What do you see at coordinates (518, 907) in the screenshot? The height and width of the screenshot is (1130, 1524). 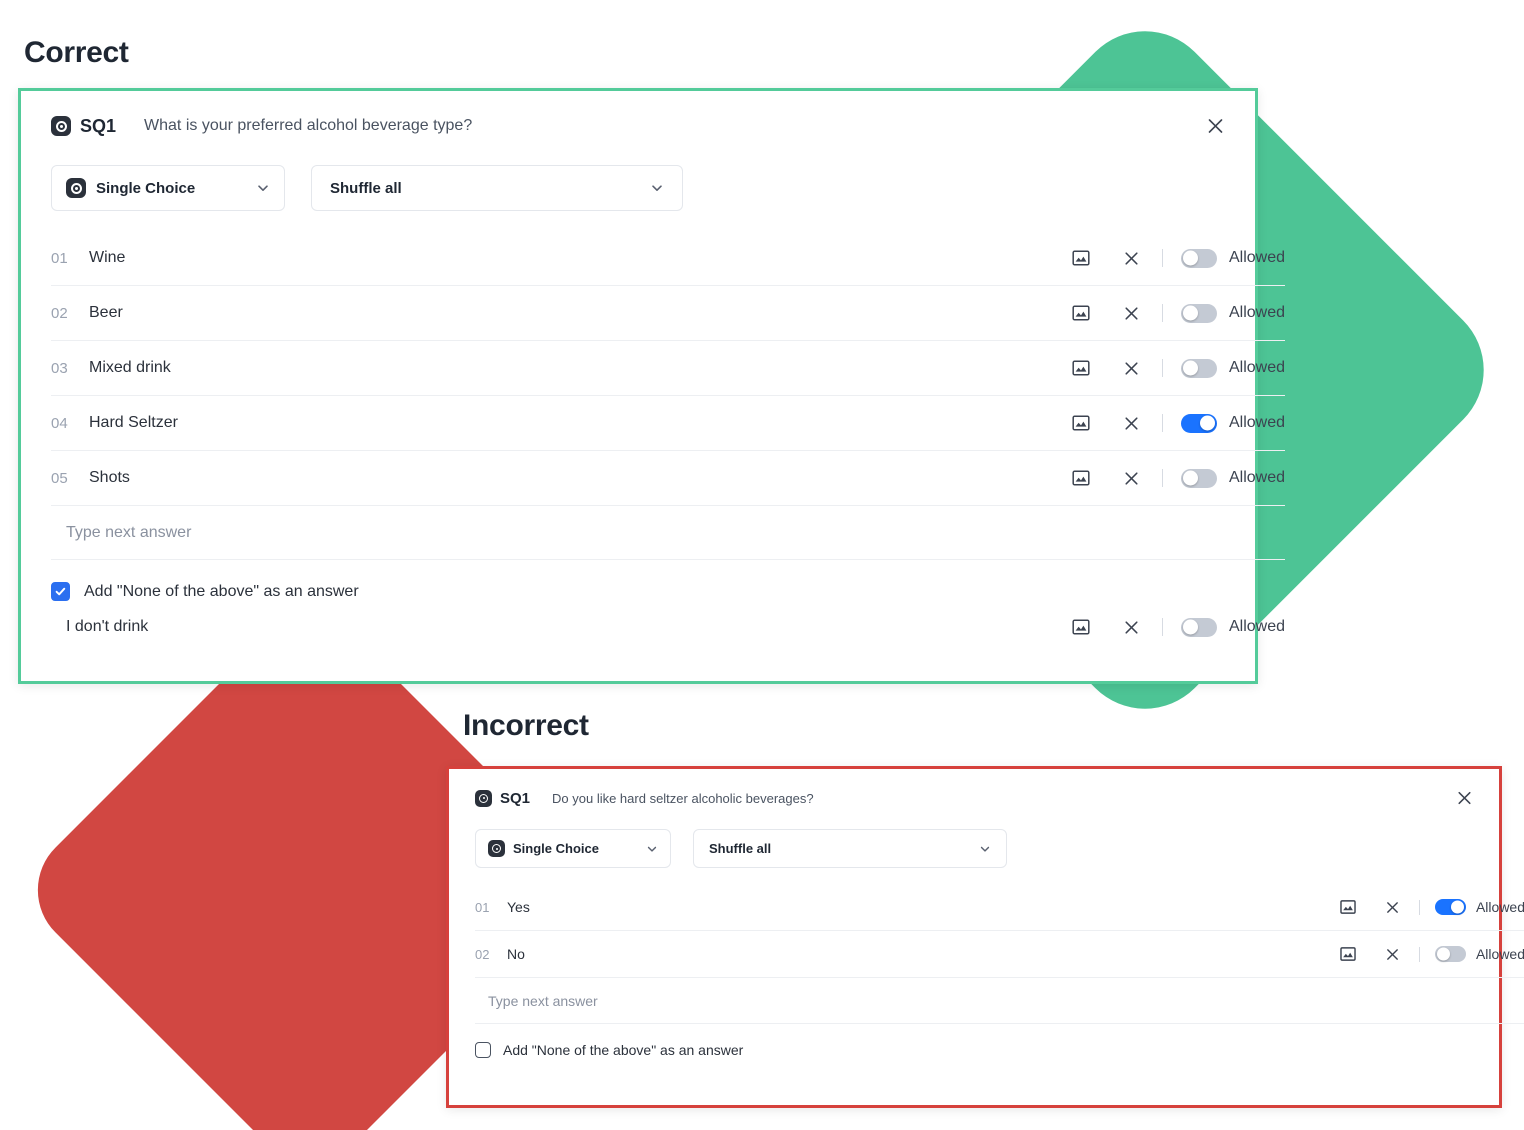 I see `answer-text: Yes` at bounding box center [518, 907].